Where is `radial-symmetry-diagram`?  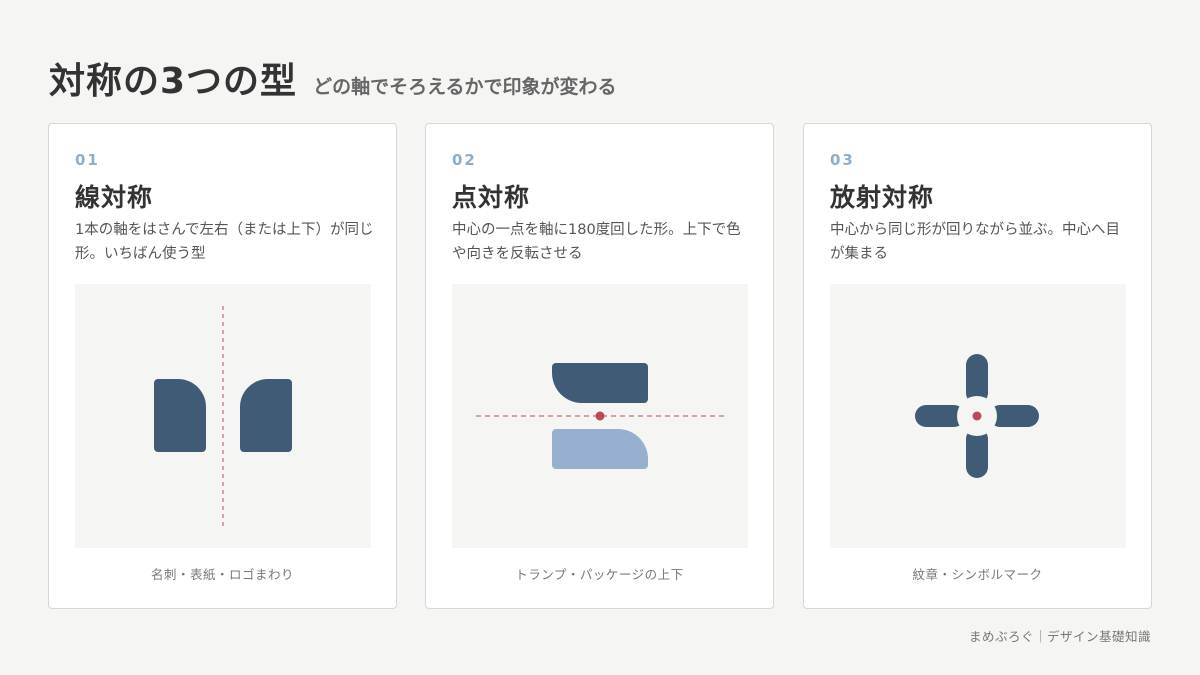
radial-symmetry-diagram is located at coordinates (978, 416).